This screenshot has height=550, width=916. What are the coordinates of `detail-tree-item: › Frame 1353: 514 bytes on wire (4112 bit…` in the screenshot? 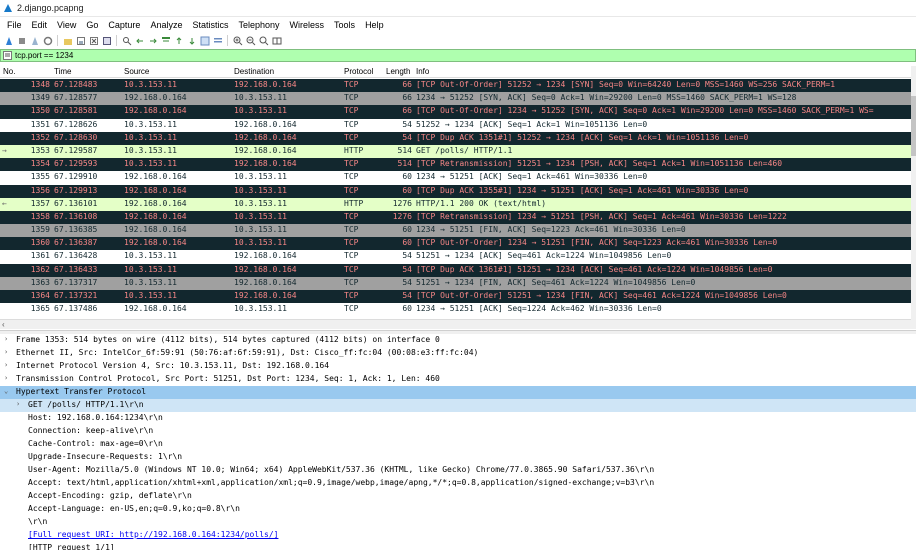 It's located at (458, 340).